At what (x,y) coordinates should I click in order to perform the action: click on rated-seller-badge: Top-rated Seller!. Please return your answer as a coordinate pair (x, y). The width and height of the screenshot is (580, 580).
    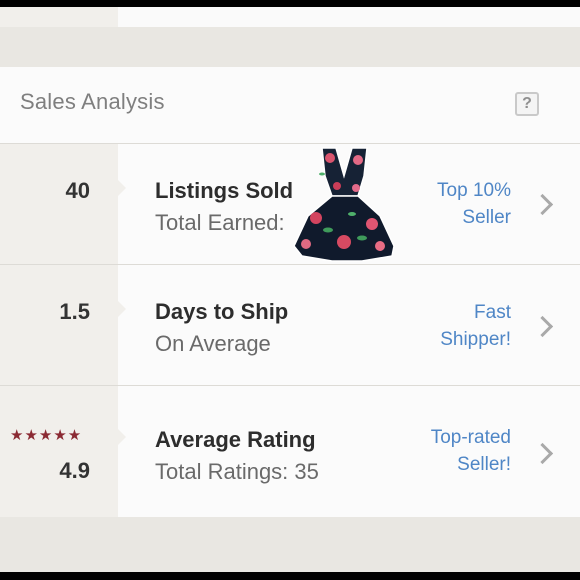
    Looking at the image, I should click on (441, 451).